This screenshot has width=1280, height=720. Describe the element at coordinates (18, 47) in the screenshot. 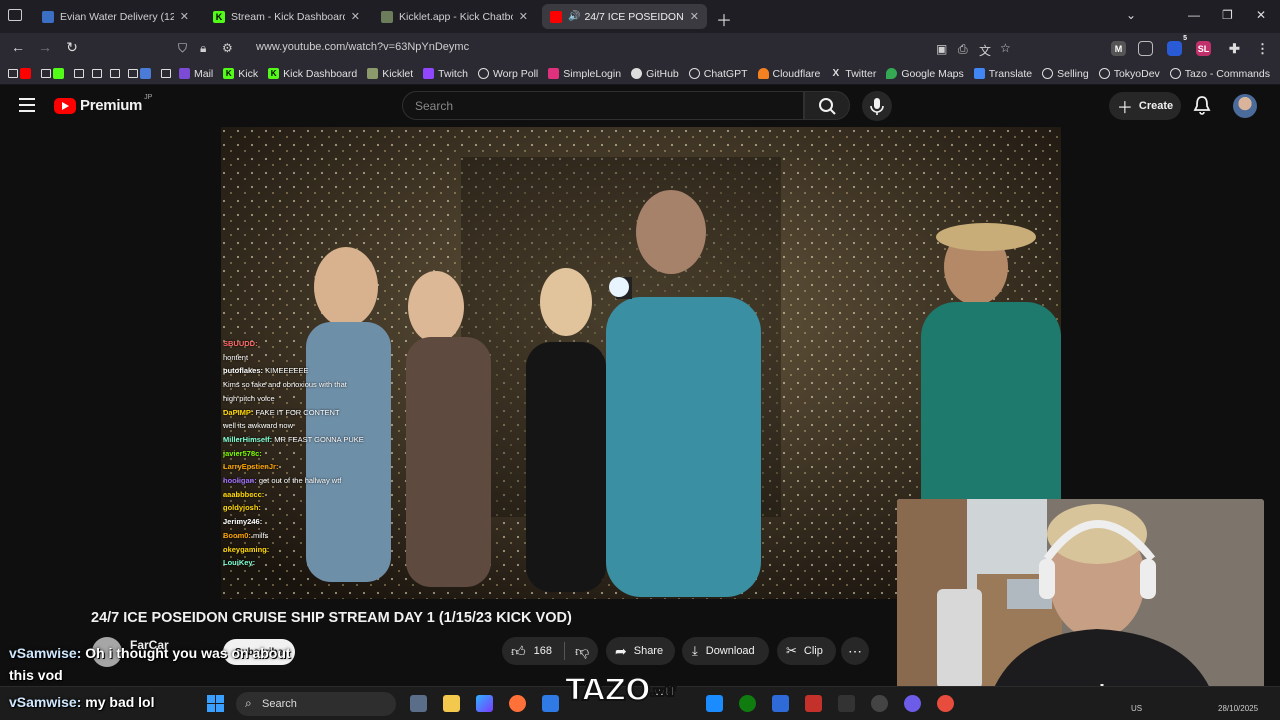

I see `back-button: ←` at that location.